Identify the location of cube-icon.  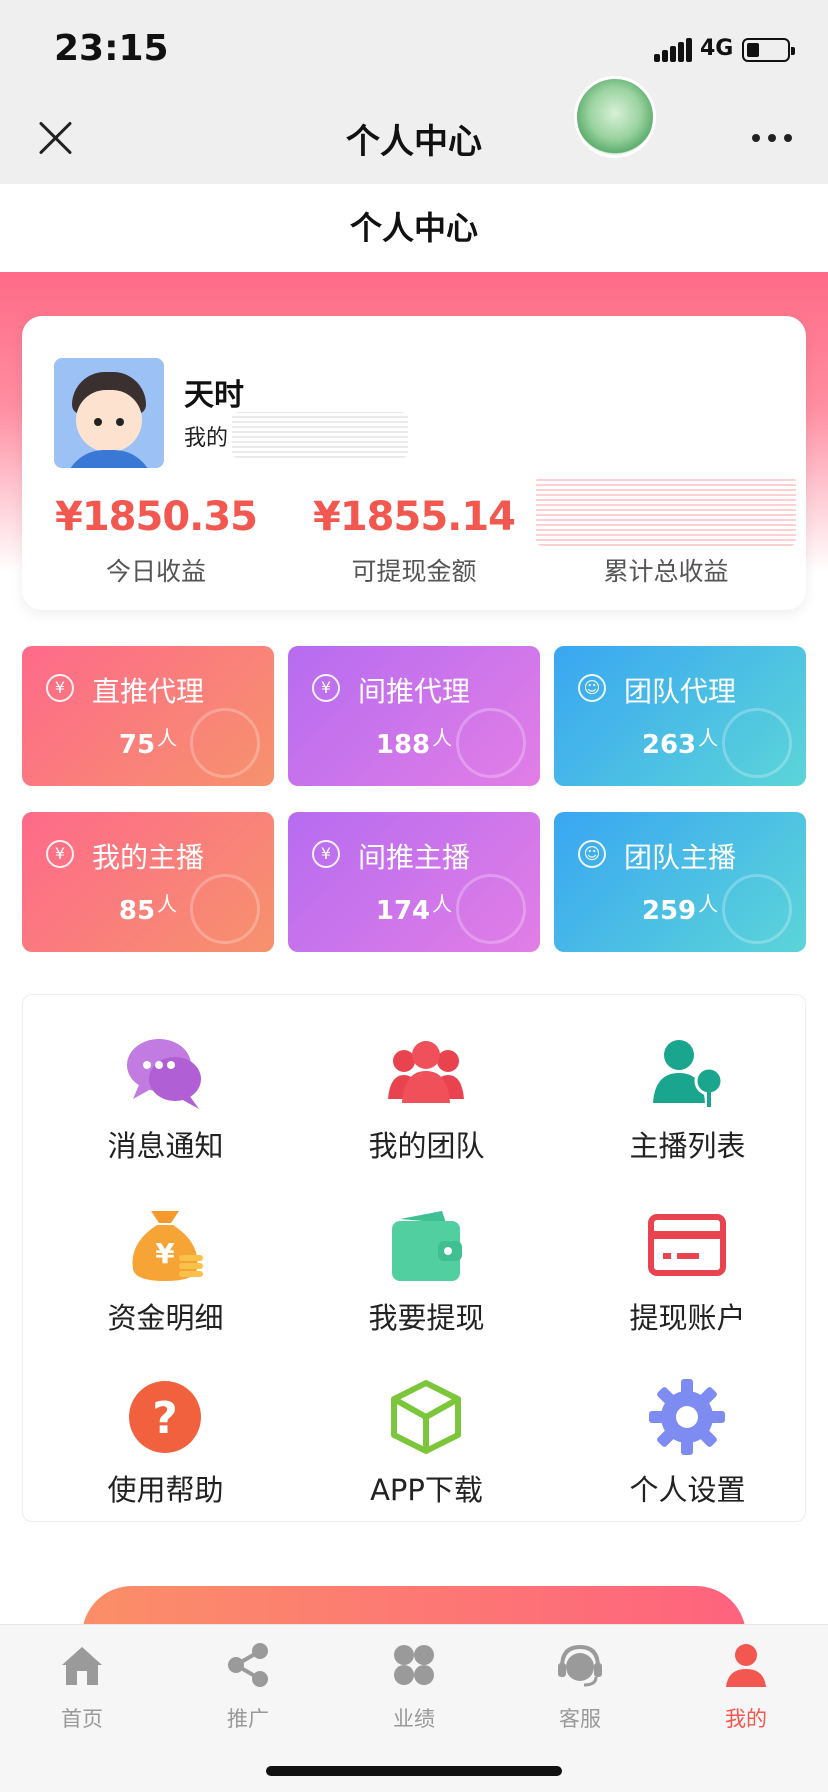
(426, 1417).